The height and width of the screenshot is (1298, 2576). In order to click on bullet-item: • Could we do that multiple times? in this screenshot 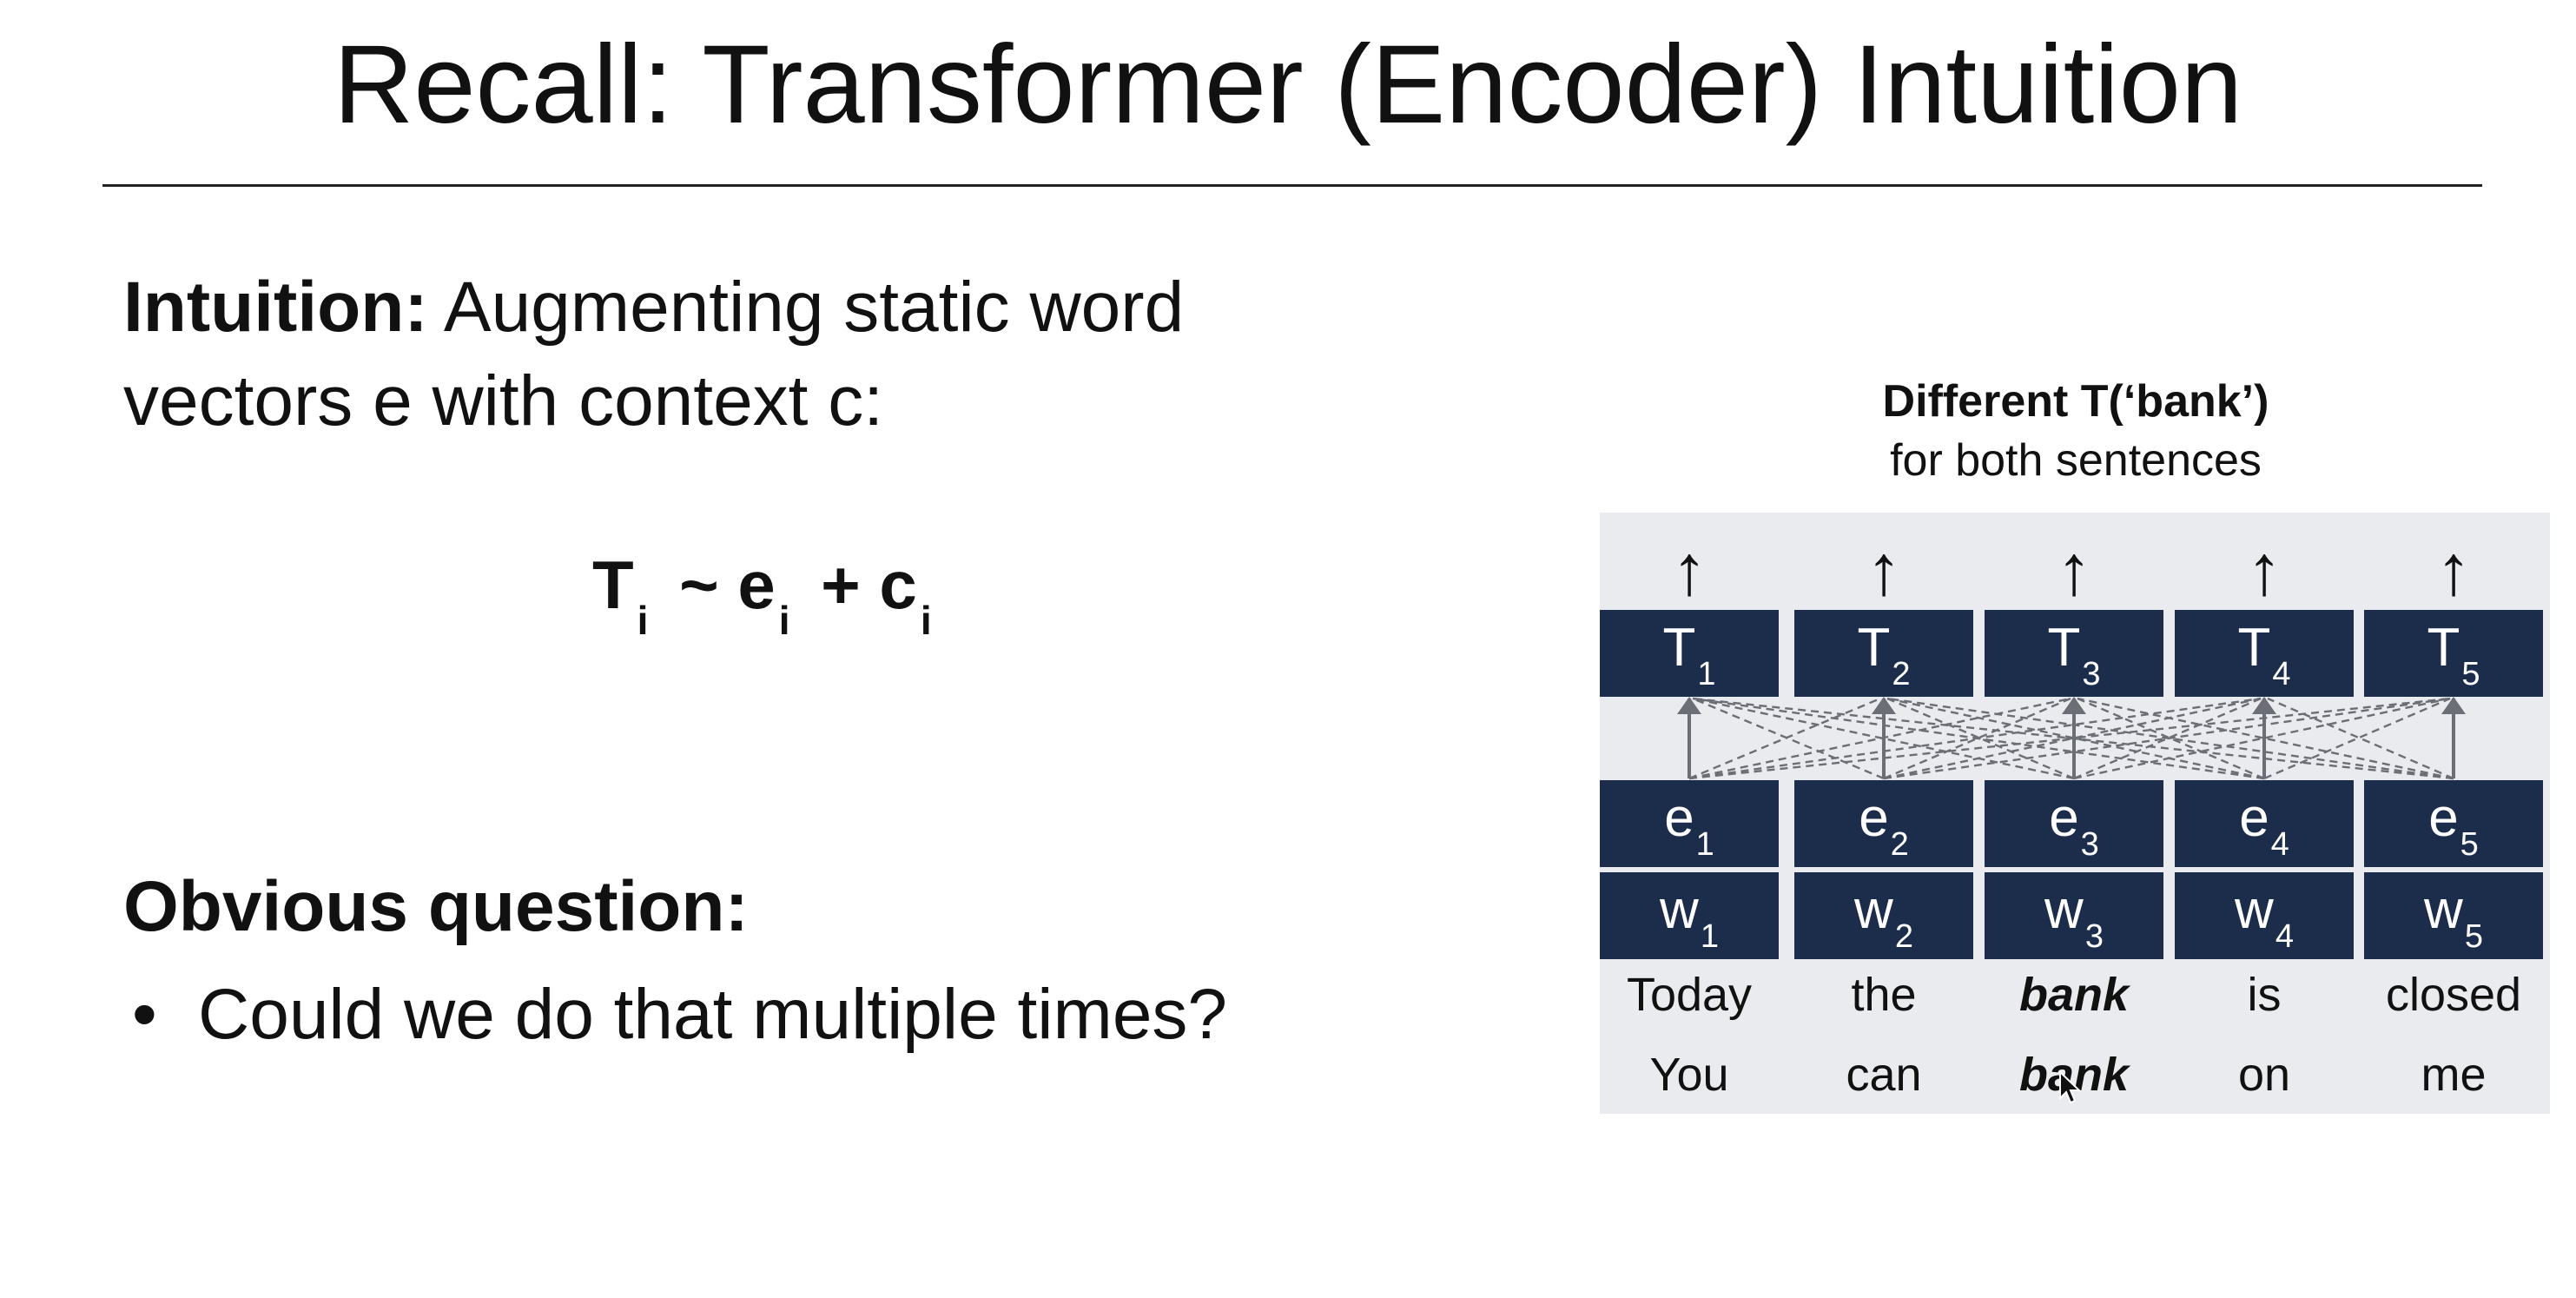, I will do `click(680, 1015)`.